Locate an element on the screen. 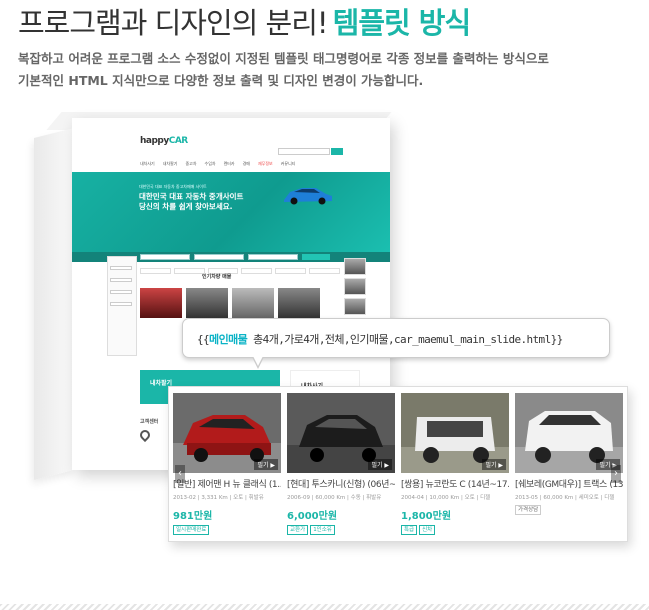 The width and height of the screenshot is (649, 610). listing-meta: 2006-09 | 60,000 Km | 수동 | 휘발유 is located at coordinates (334, 498).